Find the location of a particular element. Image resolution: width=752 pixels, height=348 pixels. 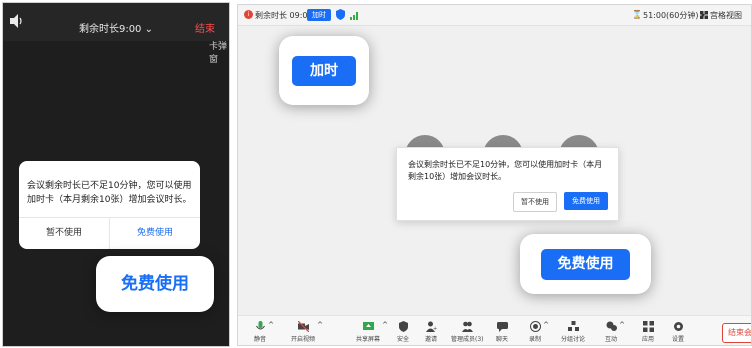

settings-icon is located at coordinates (678, 326).